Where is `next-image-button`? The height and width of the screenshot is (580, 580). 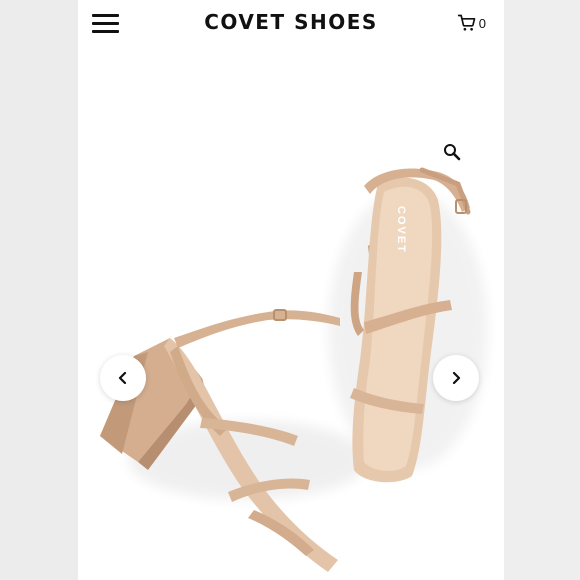
next-image-button is located at coordinates (456, 378).